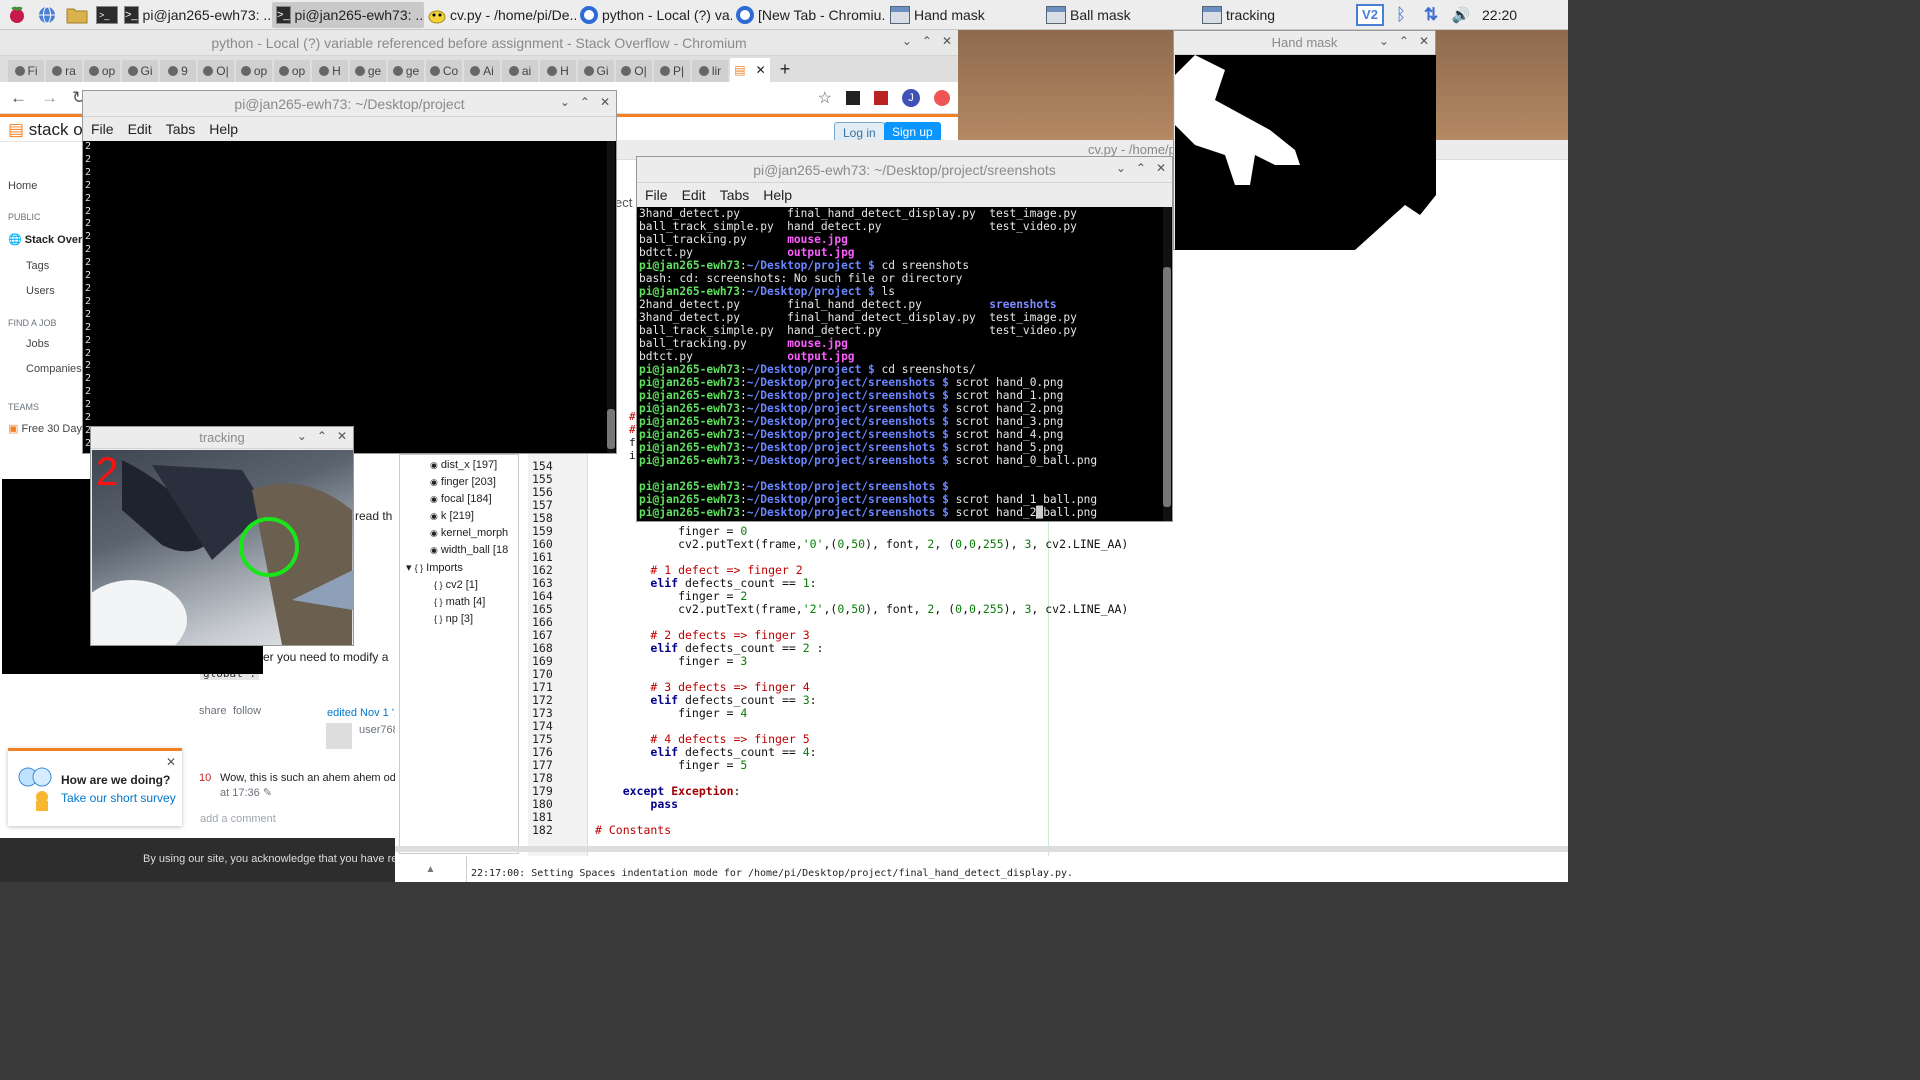 The height and width of the screenshot is (1080, 1920). I want to click on new-tab-button: +, so click(785, 69).